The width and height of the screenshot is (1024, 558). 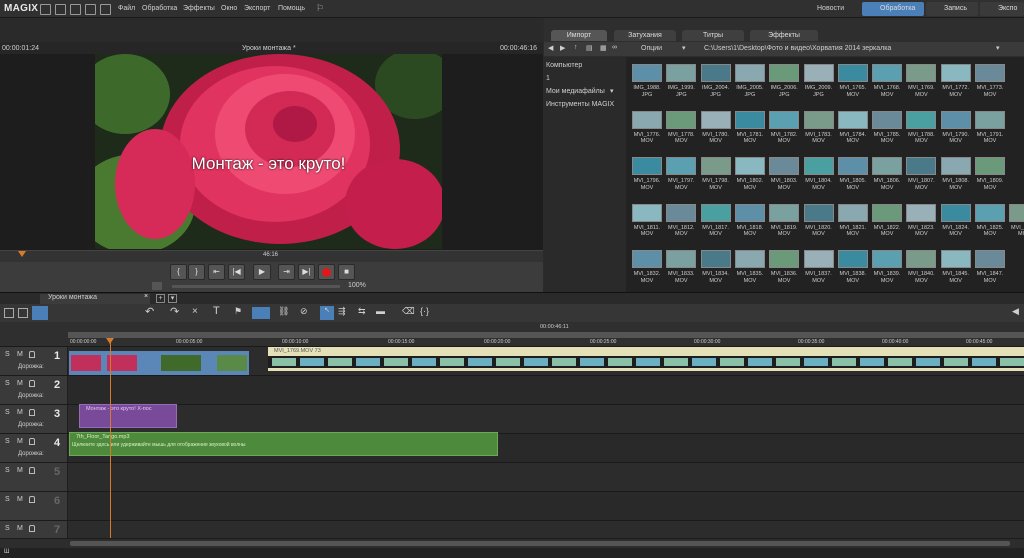 What do you see at coordinates (271, 256) in the screenshot?
I see `preview-scrubber: 46:16` at bounding box center [271, 256].